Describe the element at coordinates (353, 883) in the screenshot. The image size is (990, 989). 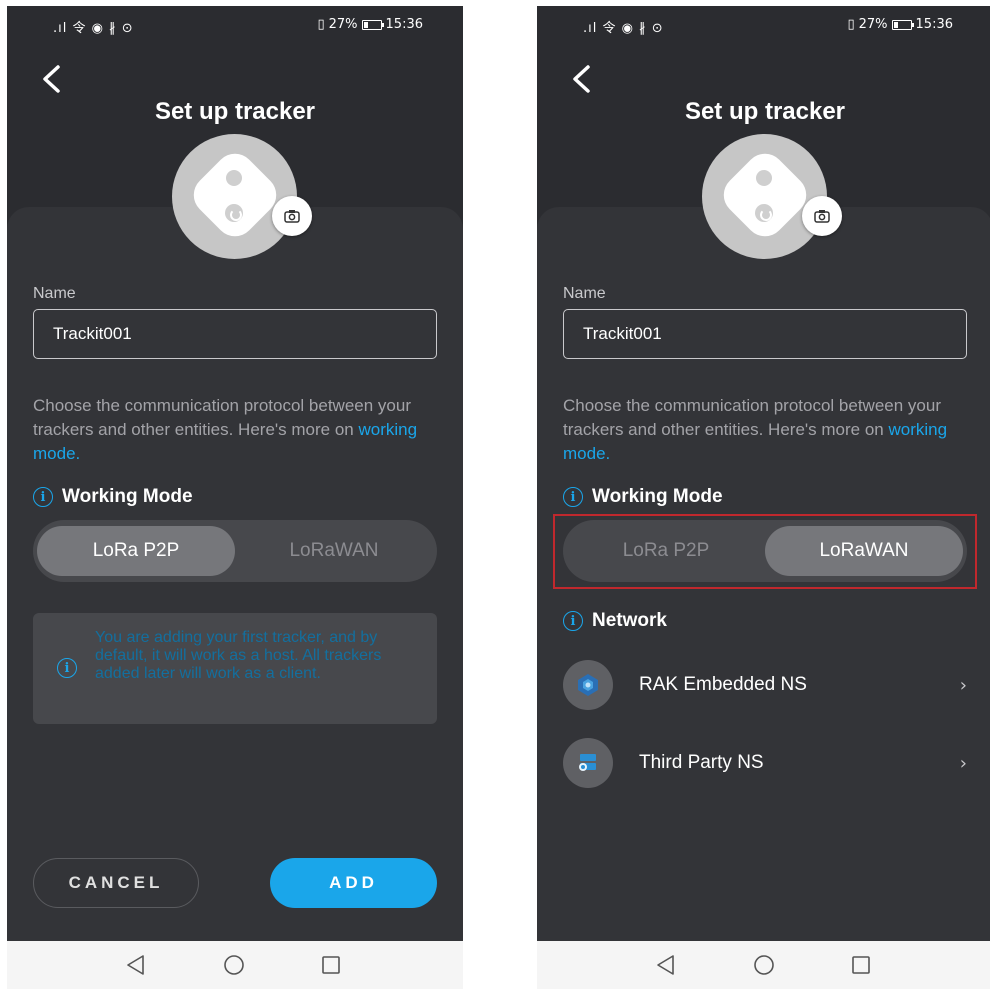
I see `add-button: ADD` at that location.